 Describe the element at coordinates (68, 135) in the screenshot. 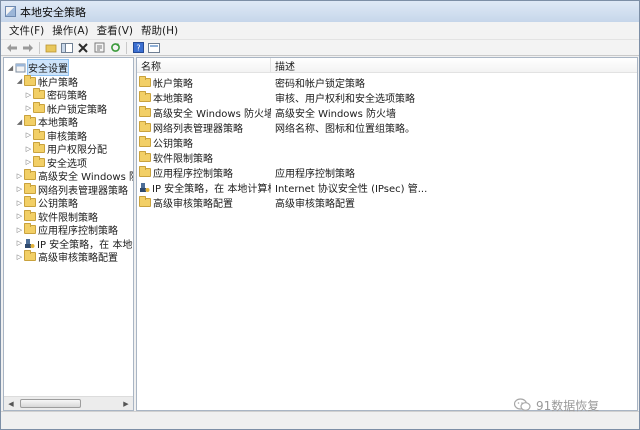

I see `tree-item: ▷ 审核策略` at that location.